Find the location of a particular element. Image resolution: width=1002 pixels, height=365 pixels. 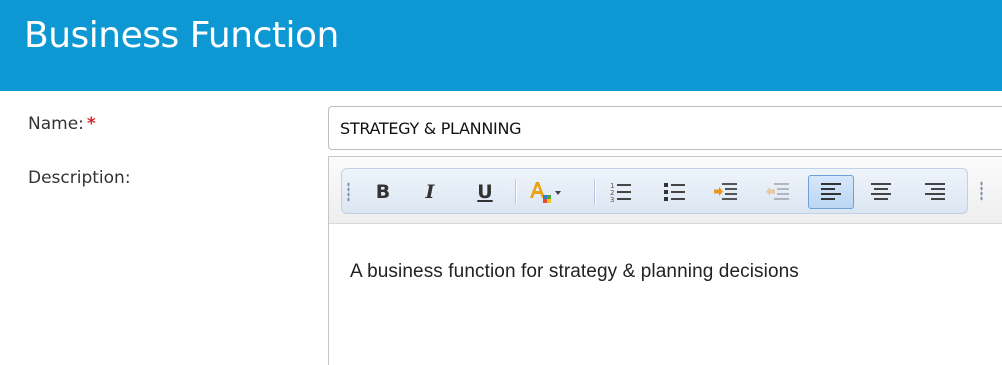

italic-button: I is located at coordinates (430, 192).